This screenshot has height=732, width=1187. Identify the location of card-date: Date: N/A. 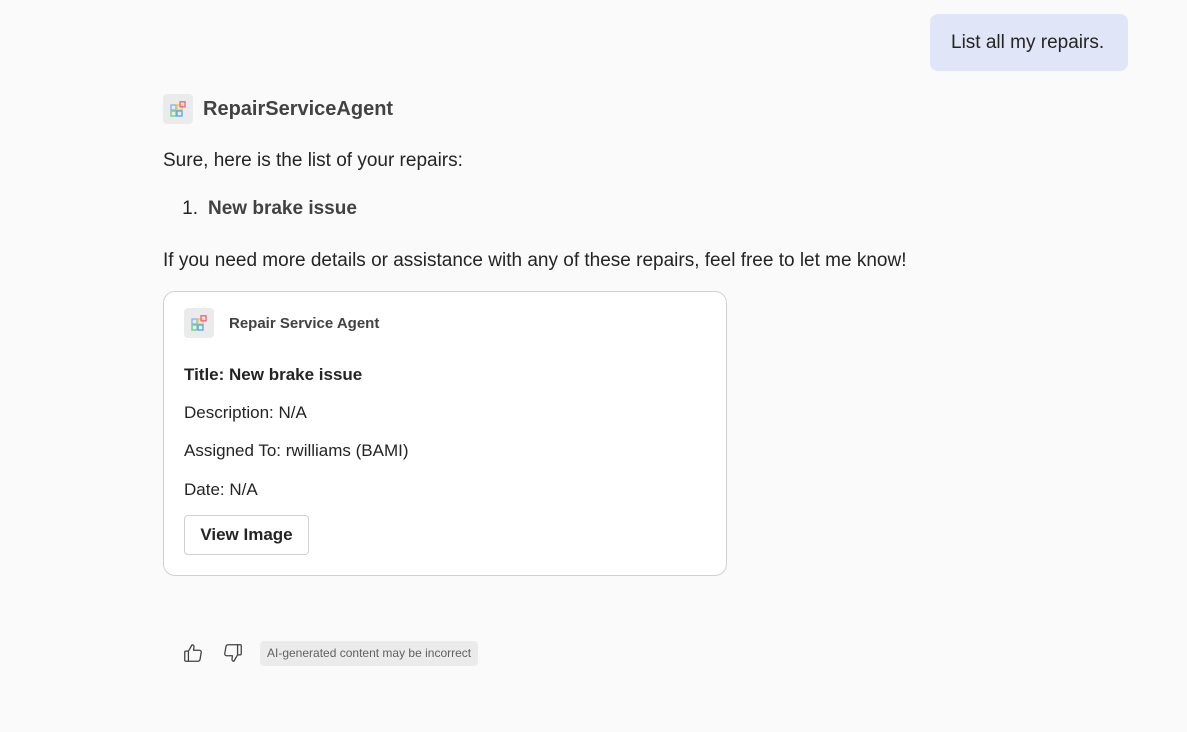
(221, 489).